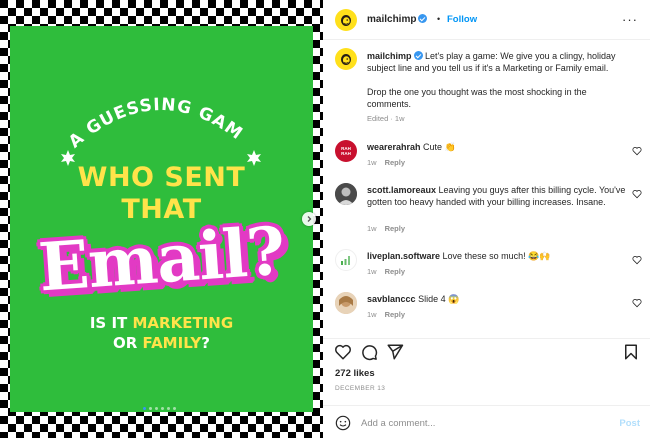 The width and height of the screenshot is (650, 438). Describe the element at coordinates (369, 352) in the screenshot. I see `comment-bubble-icon` at that location.